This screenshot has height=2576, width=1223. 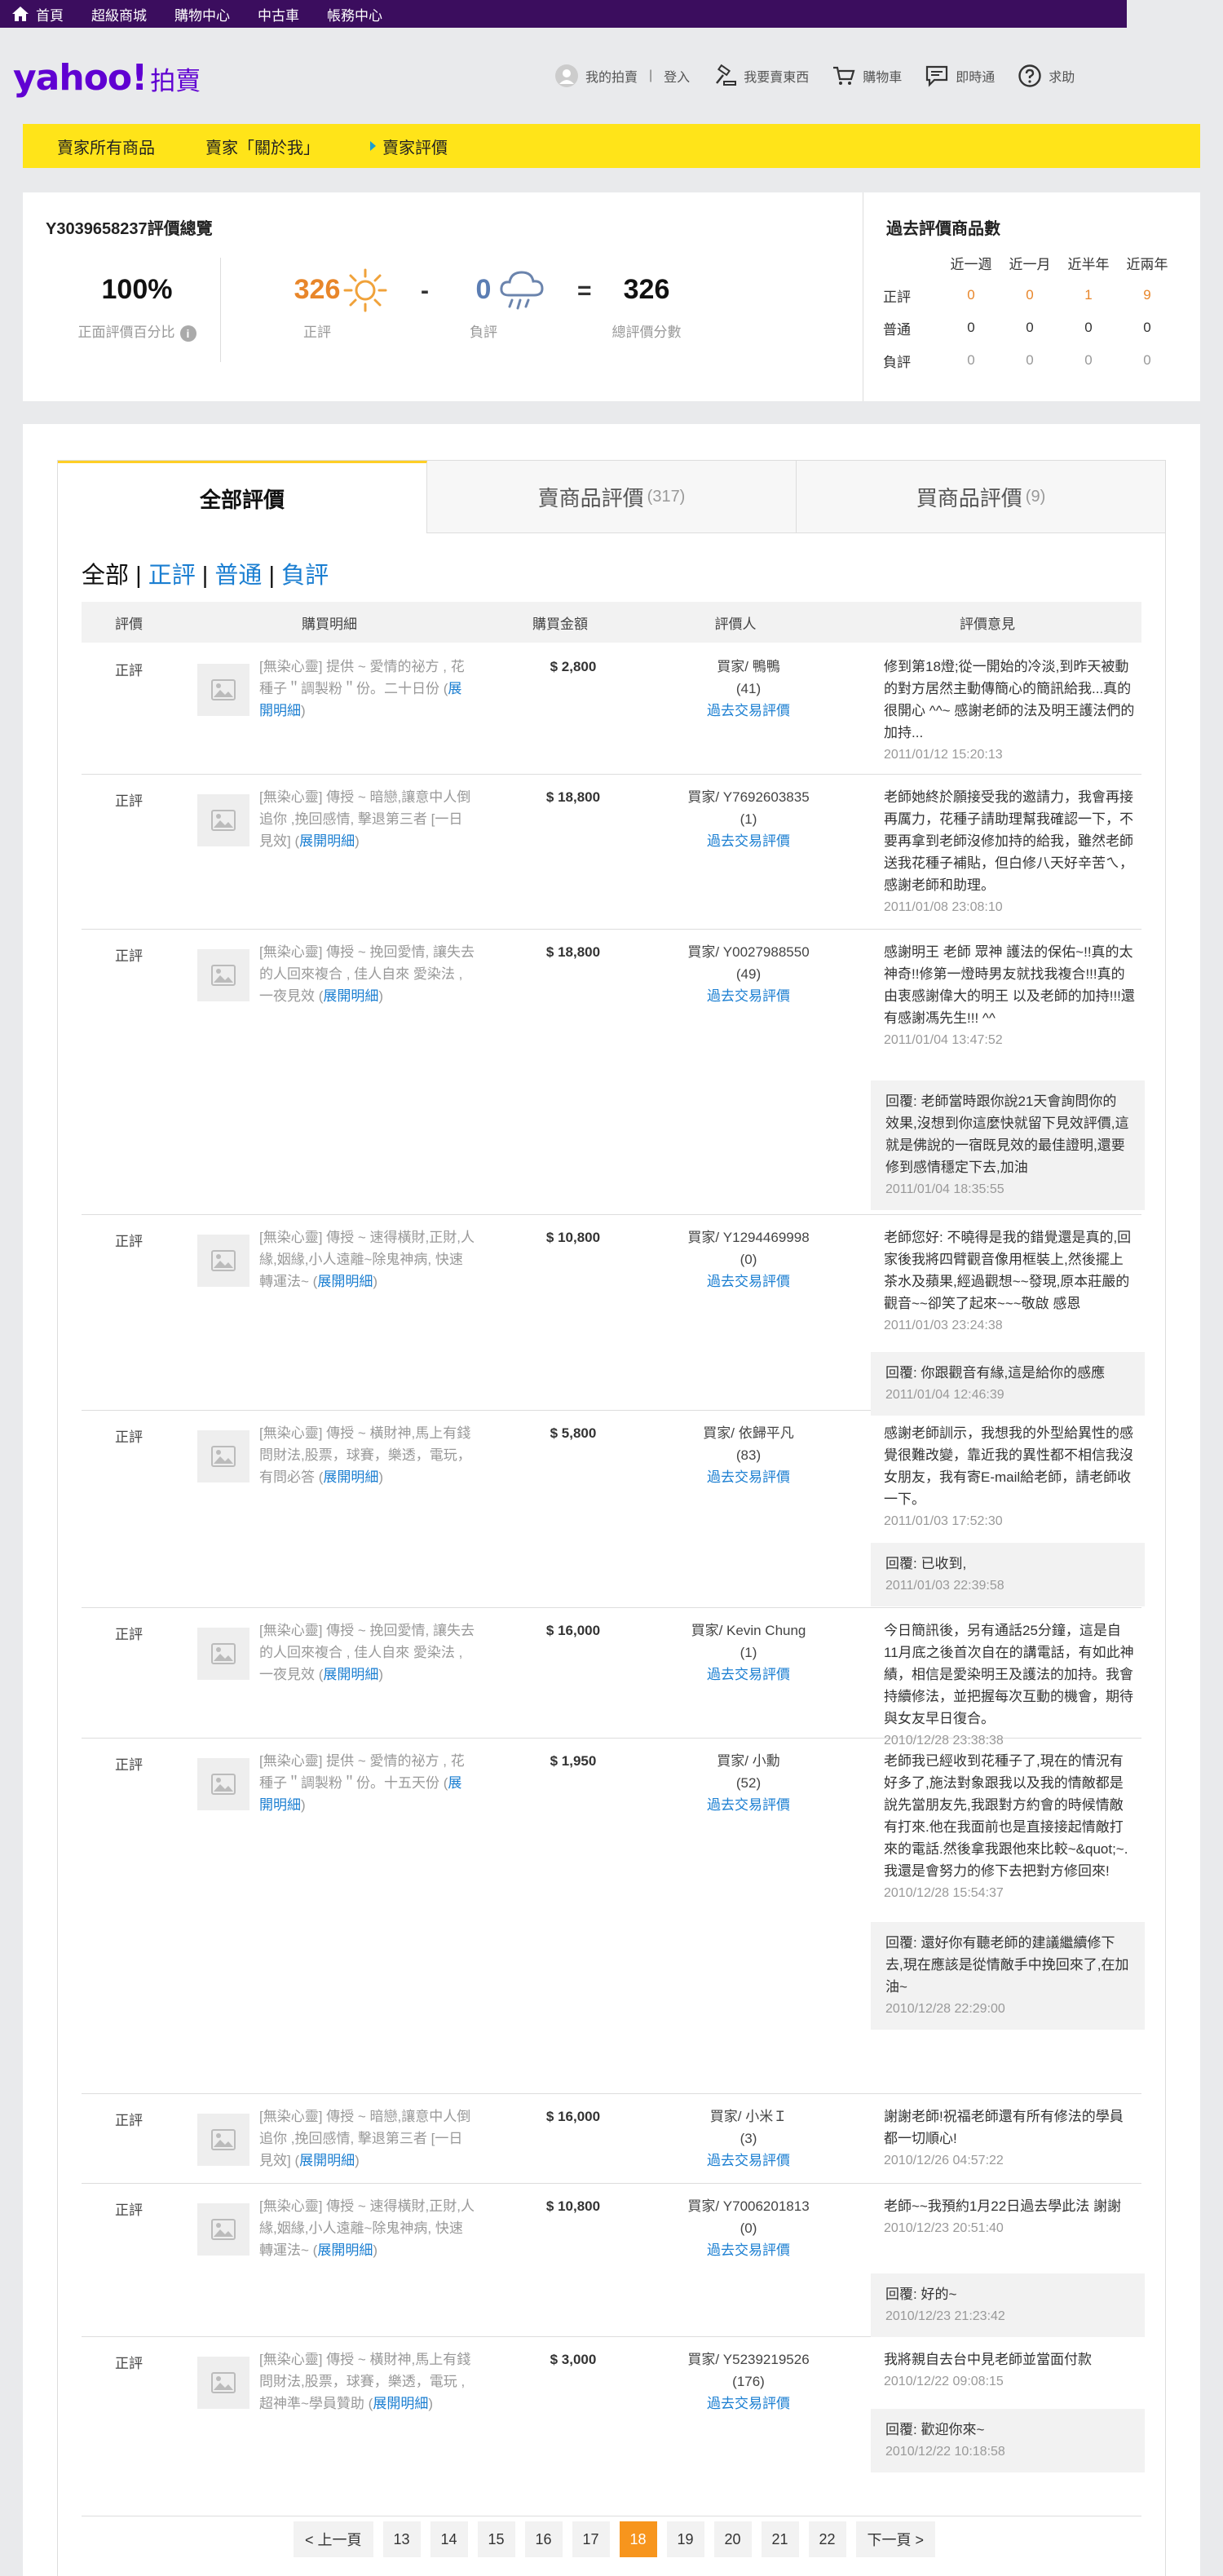 What do you see at coordinates (1003, 2206) in the screenshot?
I see `comment-text: 老師~~我預約1月22日過去學此法 謝謝` at bounding box center [1003, 2206].